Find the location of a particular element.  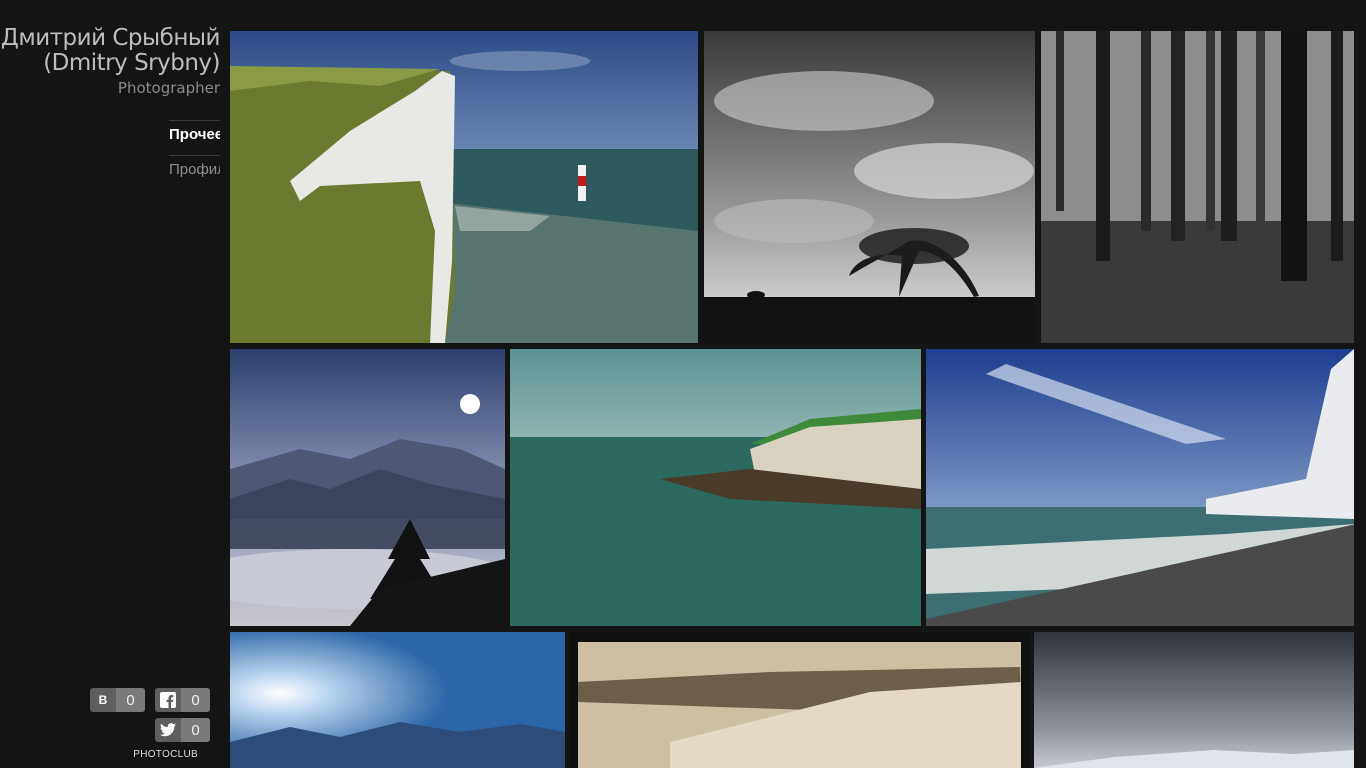

twitter-share-button: 0 is located at coordinates (182, 730).